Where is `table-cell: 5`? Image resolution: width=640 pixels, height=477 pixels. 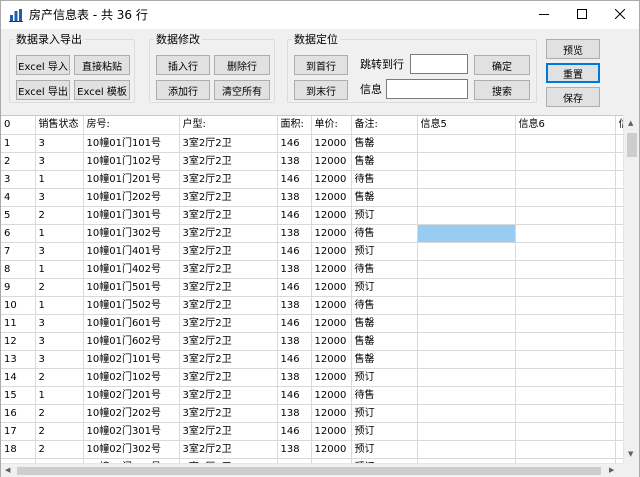 table-cell: 5 is located at coordinates (18, 215).